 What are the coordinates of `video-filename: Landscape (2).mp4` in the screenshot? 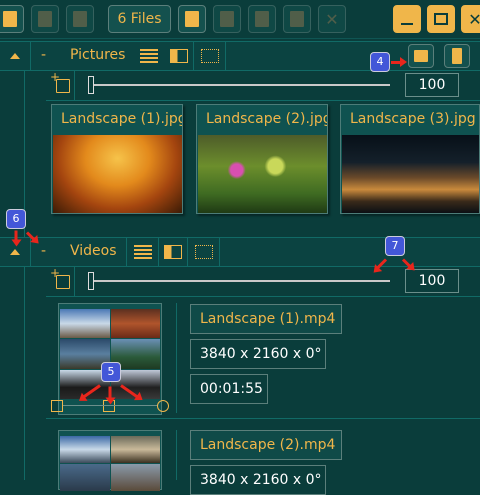 It's located at (266, 445).